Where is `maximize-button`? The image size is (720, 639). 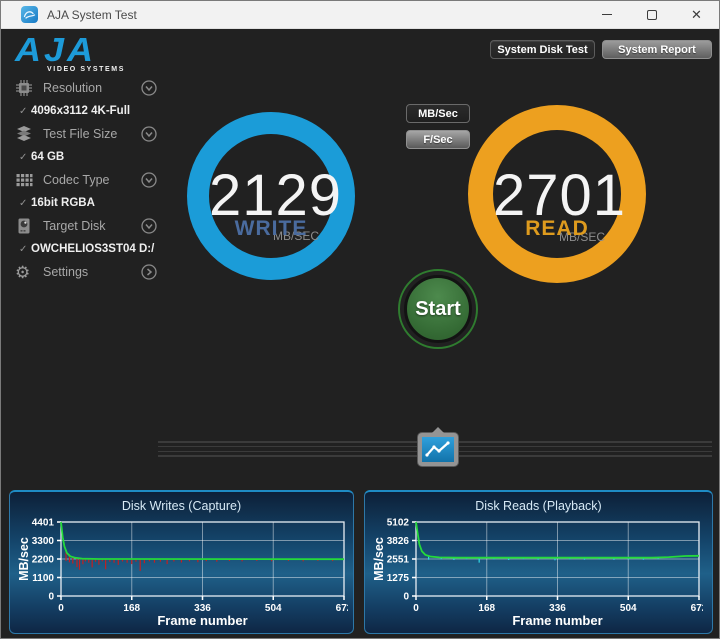 maximize-button is located at coordinates (651, 14).